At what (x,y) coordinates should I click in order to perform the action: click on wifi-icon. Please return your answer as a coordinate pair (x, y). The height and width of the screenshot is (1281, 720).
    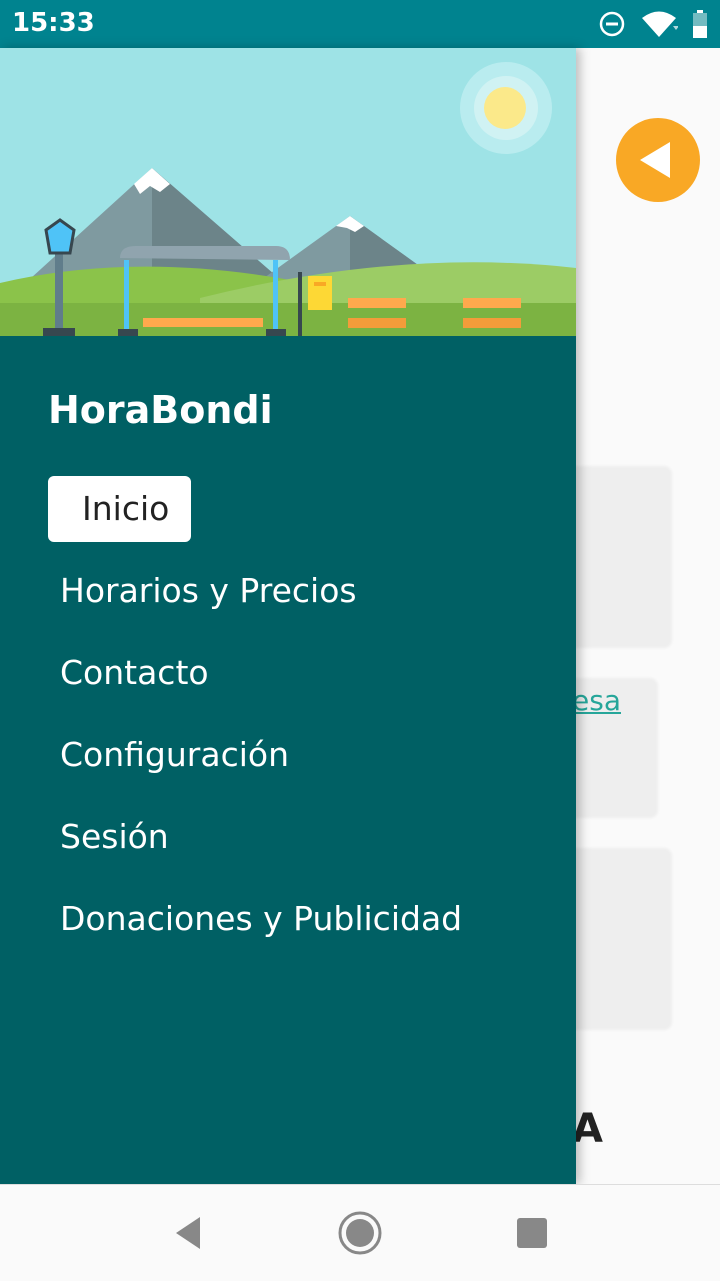
    Looking at the image, I should click on (660, 24).